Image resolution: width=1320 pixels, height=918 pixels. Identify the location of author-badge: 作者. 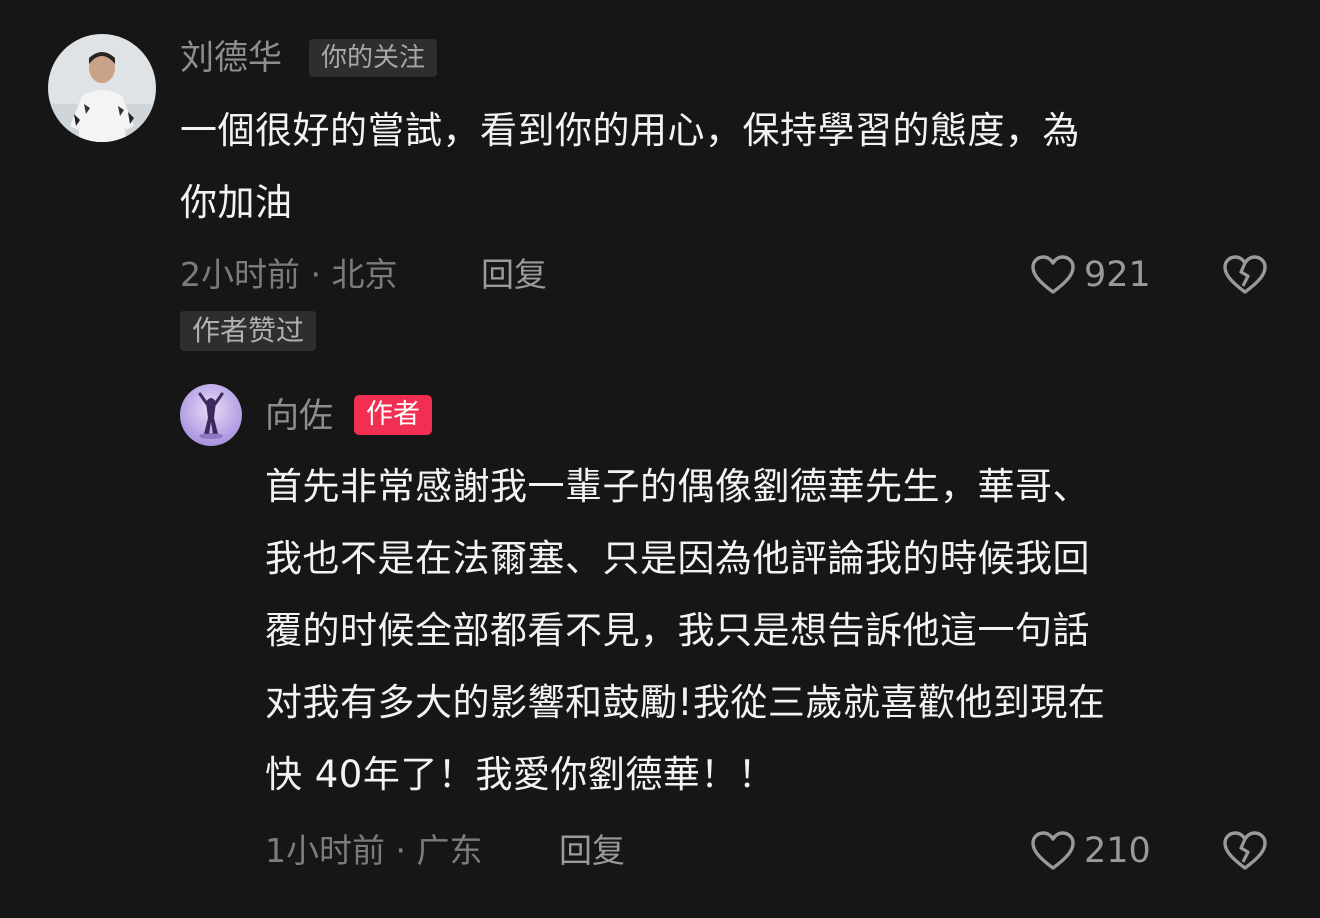
(393, 415).